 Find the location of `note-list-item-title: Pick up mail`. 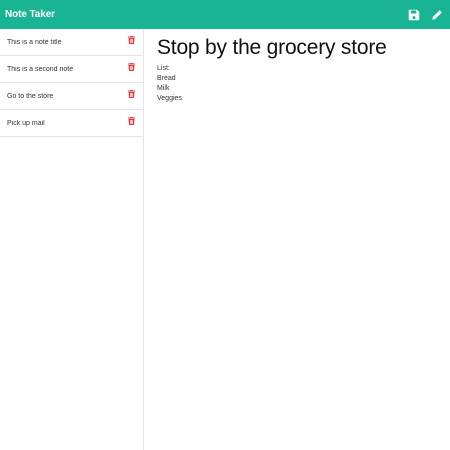

note-list-item-title: Pick up mail is located at coordinates (26, 123).